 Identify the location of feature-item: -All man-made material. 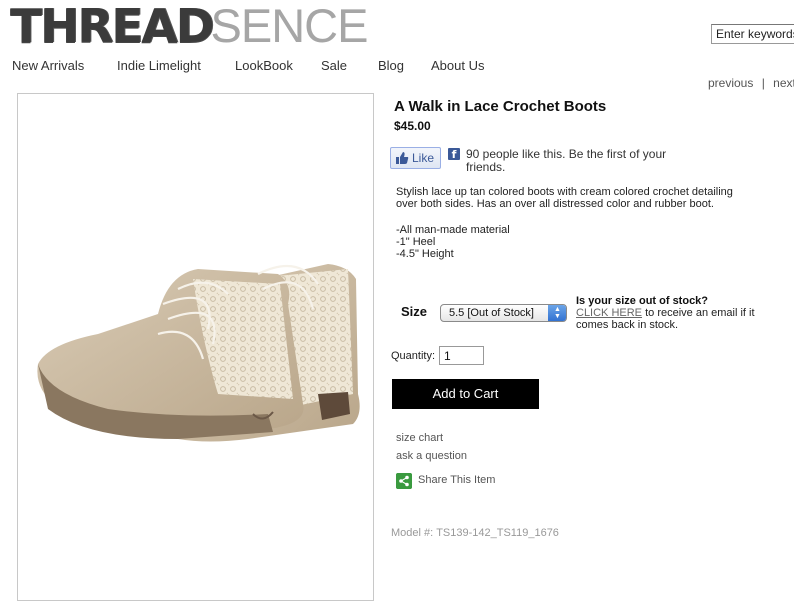
(453, 230).